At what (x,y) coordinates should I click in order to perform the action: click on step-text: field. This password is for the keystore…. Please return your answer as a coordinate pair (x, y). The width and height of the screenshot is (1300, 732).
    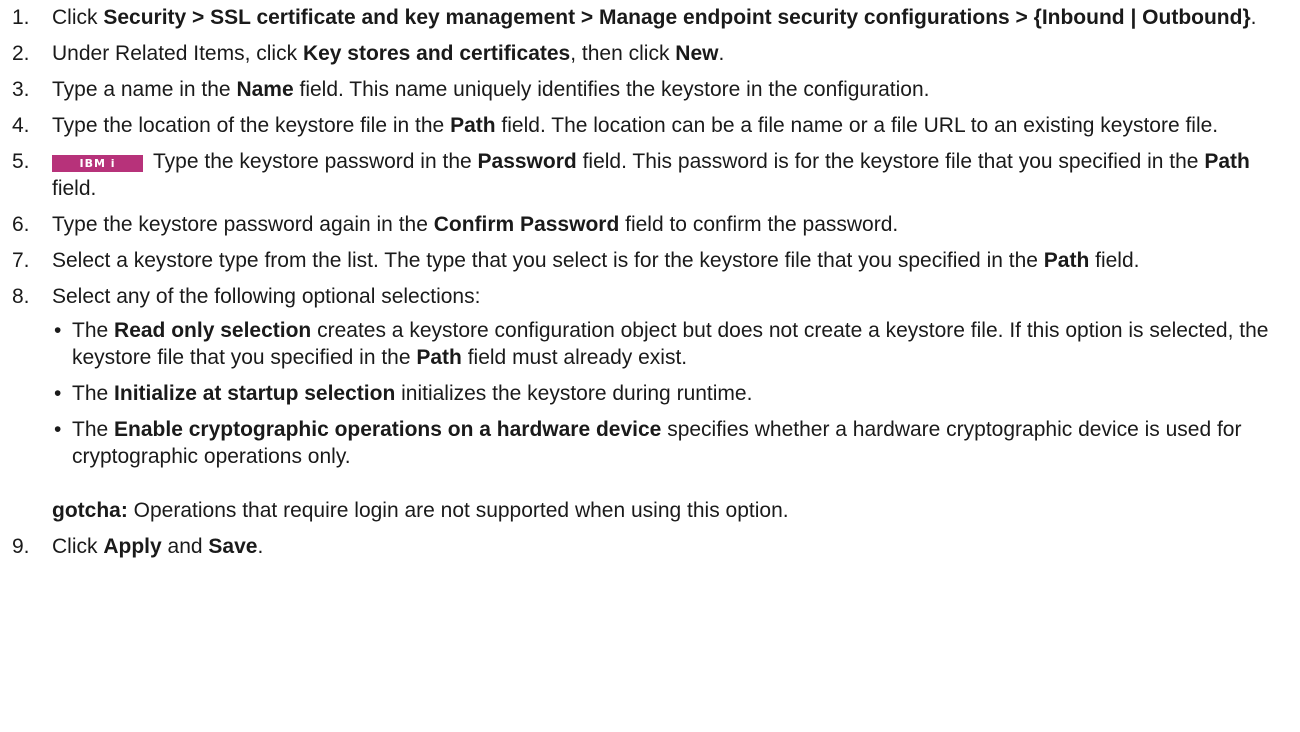
    Looking at the image, I should click on (890, 161).